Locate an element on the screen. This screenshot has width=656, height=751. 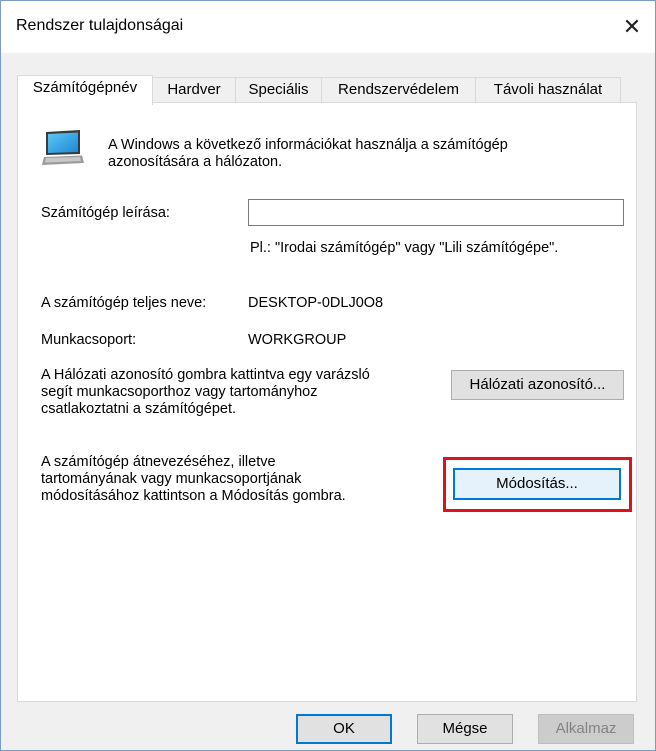
window-title: Rendszer tulajdonságai is located at coordinates (100, 25).